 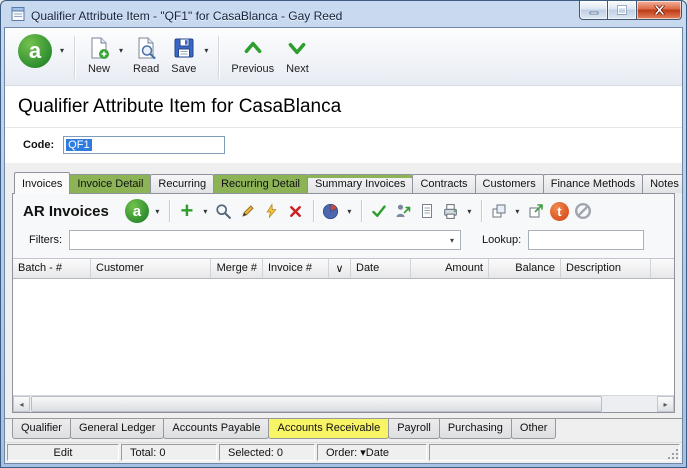 What do you see at coordinates (379, 211) in the screenshot?
I see `checkmark-button` at bounding box center [379, 211].